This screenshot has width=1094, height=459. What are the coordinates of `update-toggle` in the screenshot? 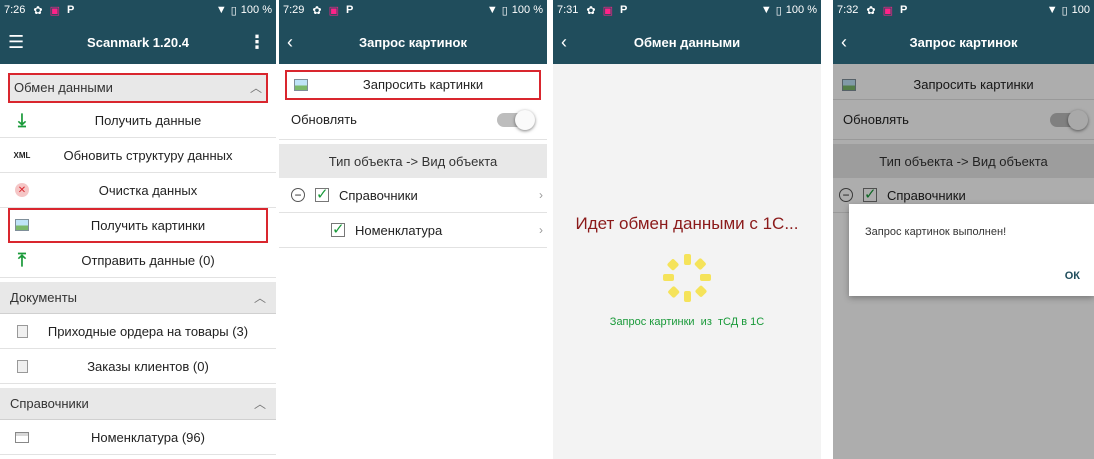 It's located at (516, 119).